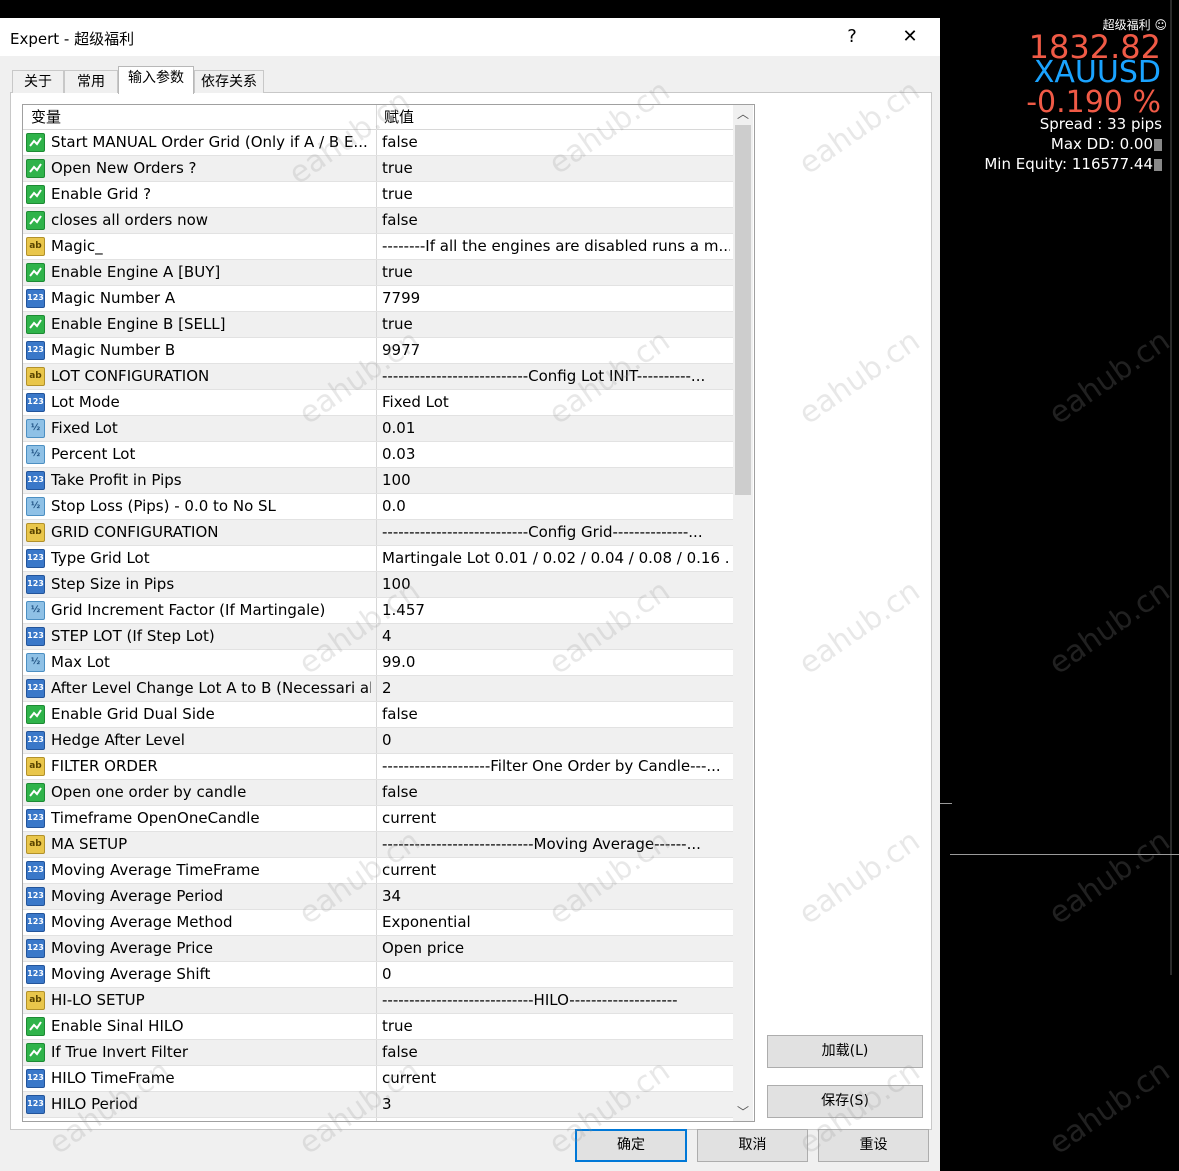 The height and width of the screenshot is (1171, 1179). I want to click on parameter-row: ½ Max Lot 99.0, so click(378, 663).